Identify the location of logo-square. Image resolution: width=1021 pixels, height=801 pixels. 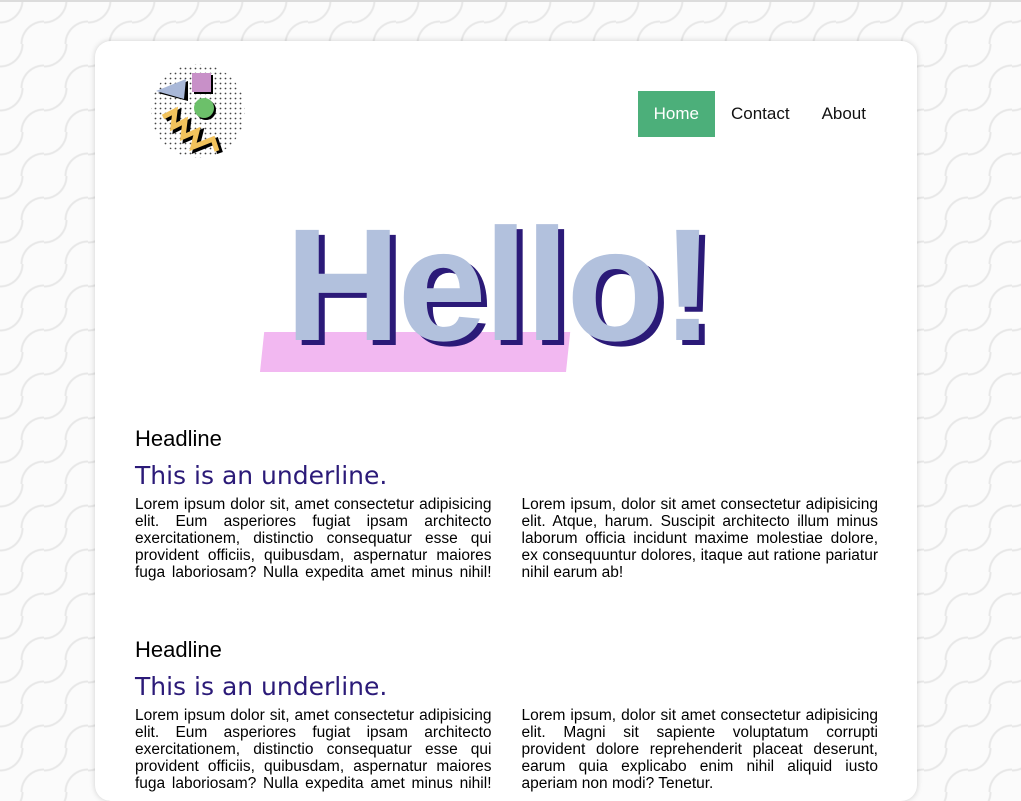
(201, 82).